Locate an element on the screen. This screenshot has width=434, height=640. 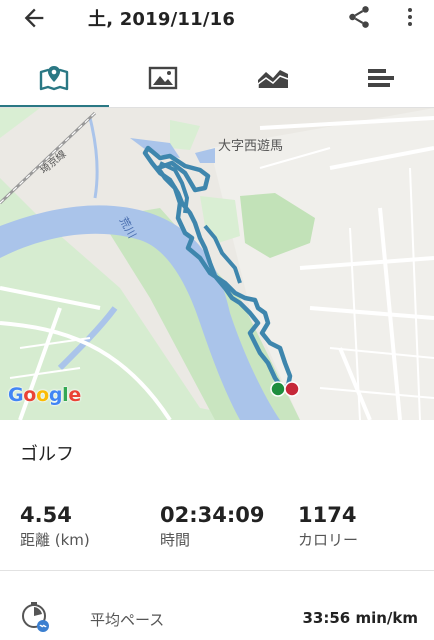
stat-duration-value: 02:34:09 is located at coordinates (212, 515).